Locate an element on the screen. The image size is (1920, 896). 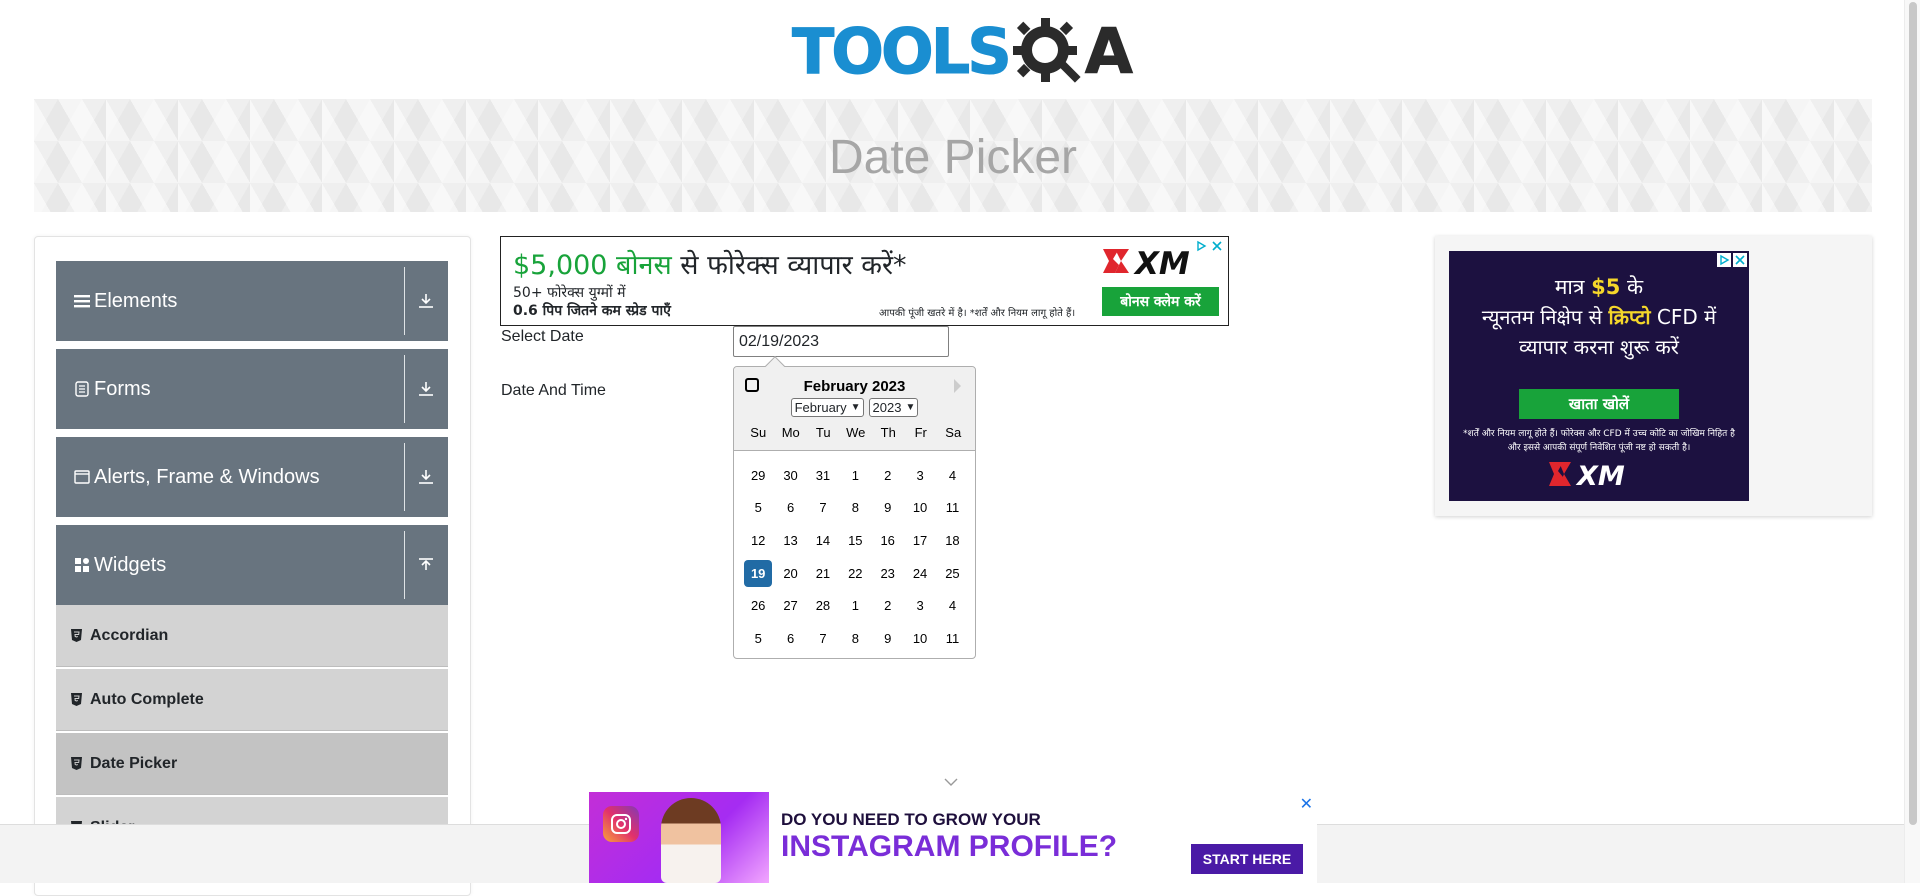
month-select: February ▼ is located at coordinates (827, 407).